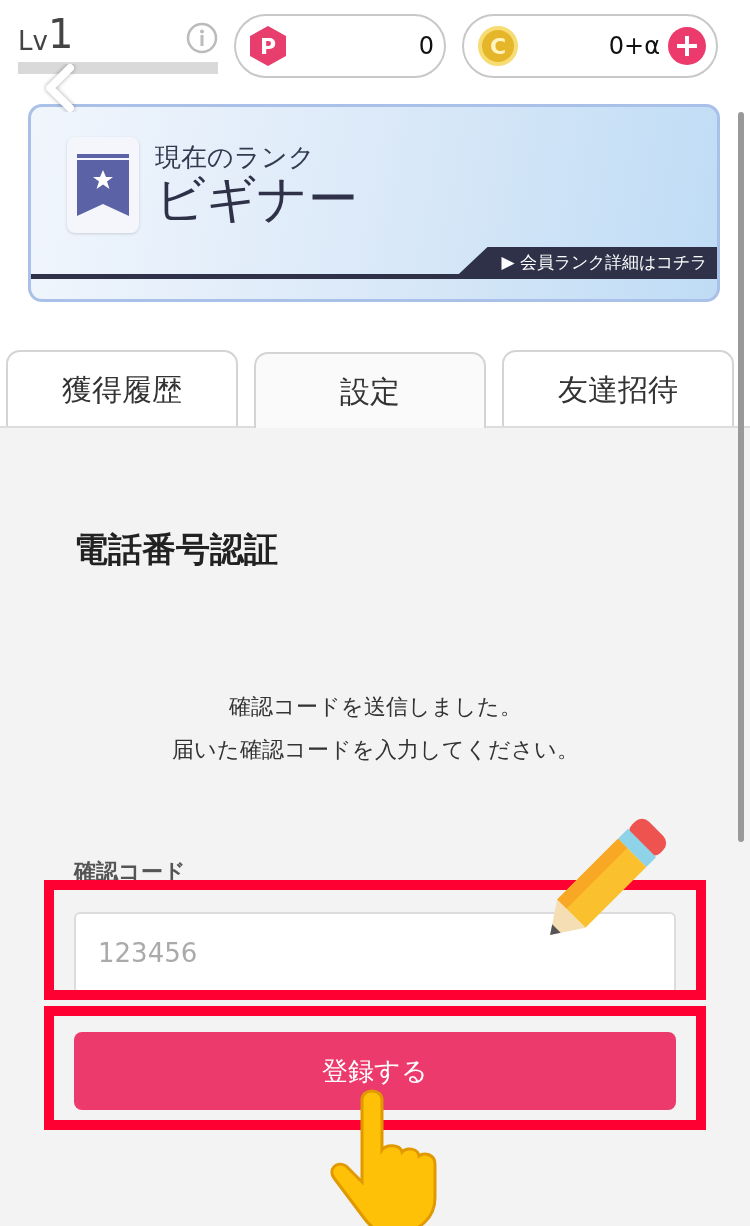 The height and width of the screenshot is (1226, 750). What do you see at coordinates (370, 390) in the screenshot?
I see `tab: 設定` at bounding box center [370, 390].